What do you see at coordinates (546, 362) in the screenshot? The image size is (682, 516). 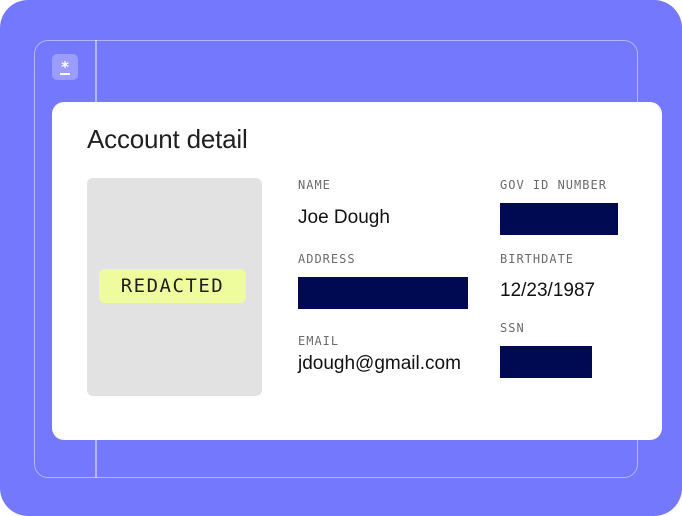 I see `ssn-redaction` at bounding box center [546, 362].